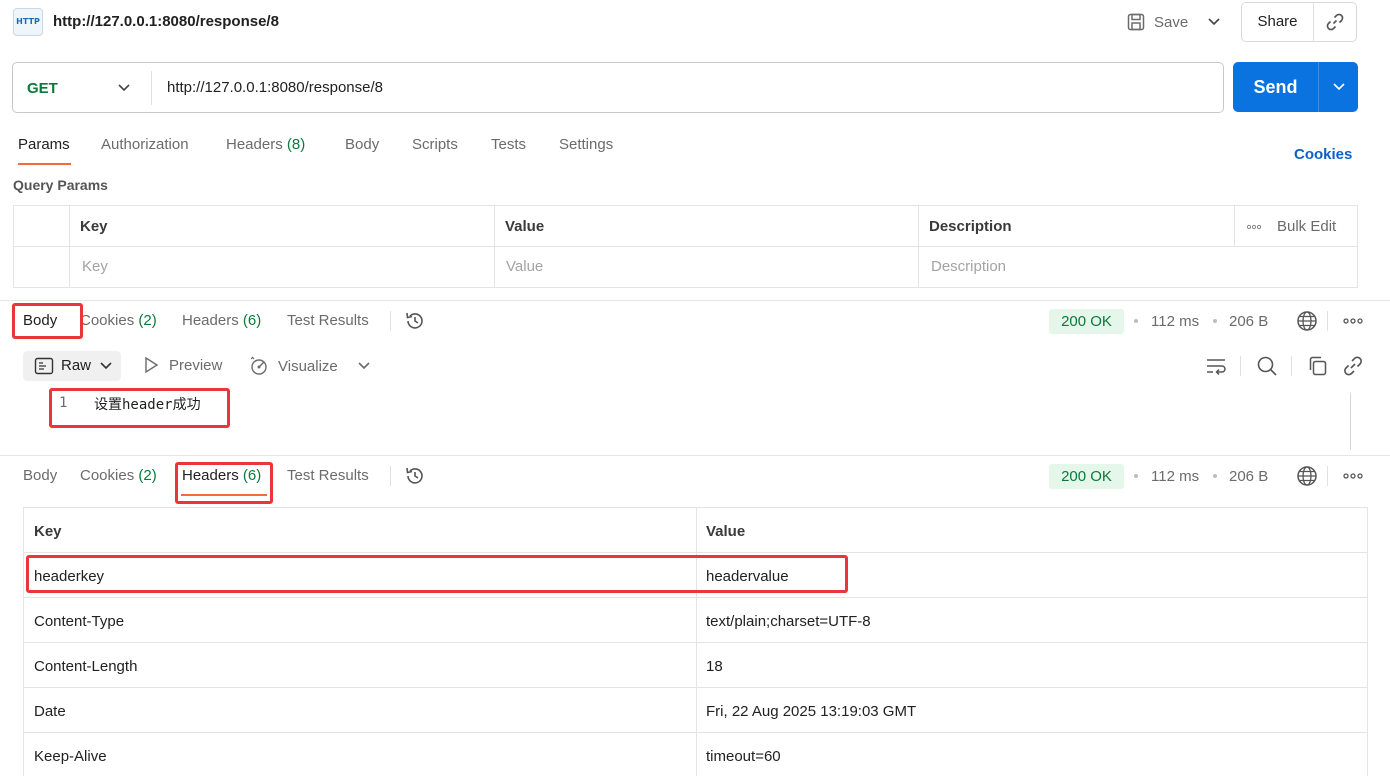  Describe the element at coordinates (76, 365) in the screenshot. I see `raw-label: Raw` at that location.